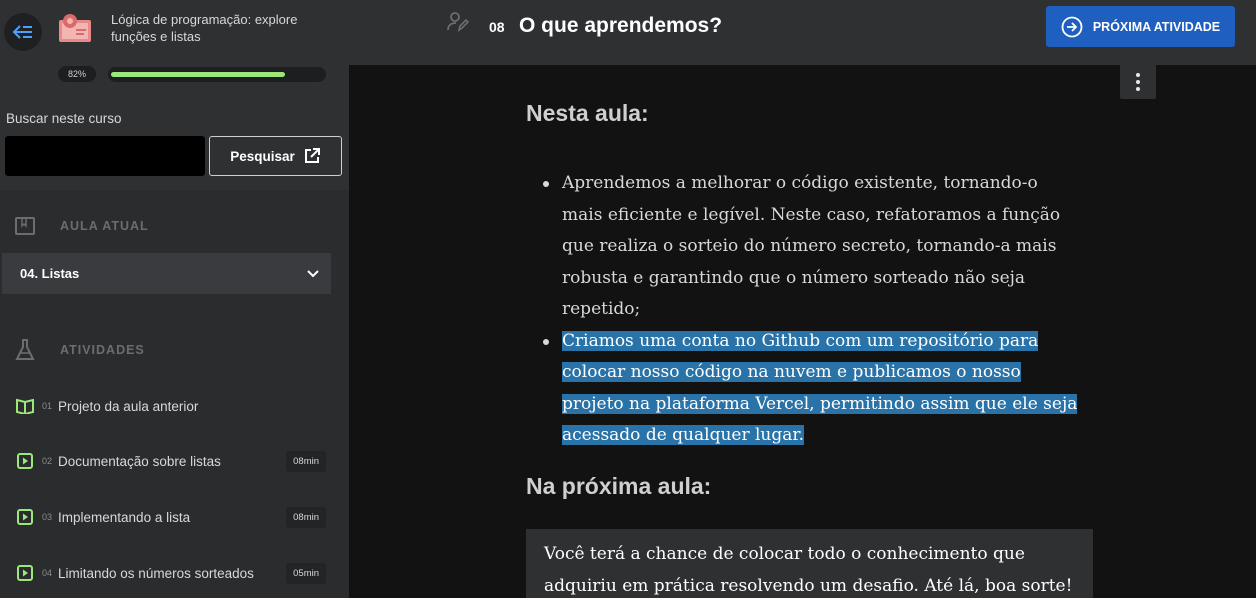 The image size is (1256, 598). Describe the element at coordinates (262, 156) in the screenshot. I see `search-button-label: Pesquisar` at that location.